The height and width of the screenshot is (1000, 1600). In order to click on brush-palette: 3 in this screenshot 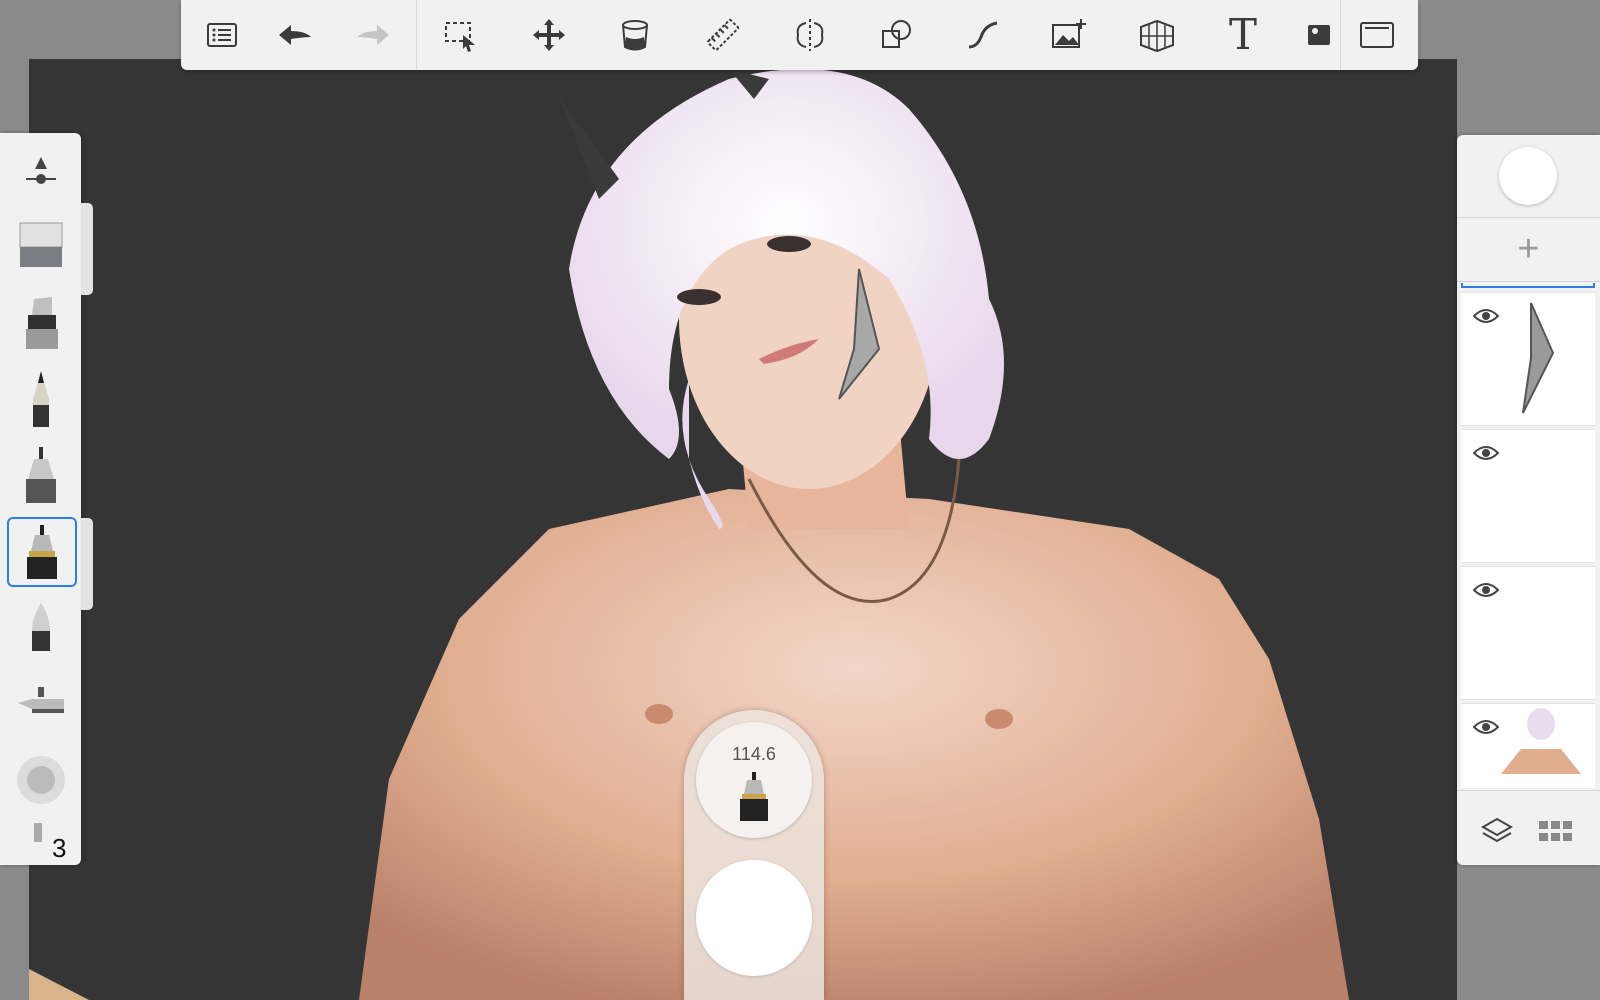, I will do `click(40, 499)`.